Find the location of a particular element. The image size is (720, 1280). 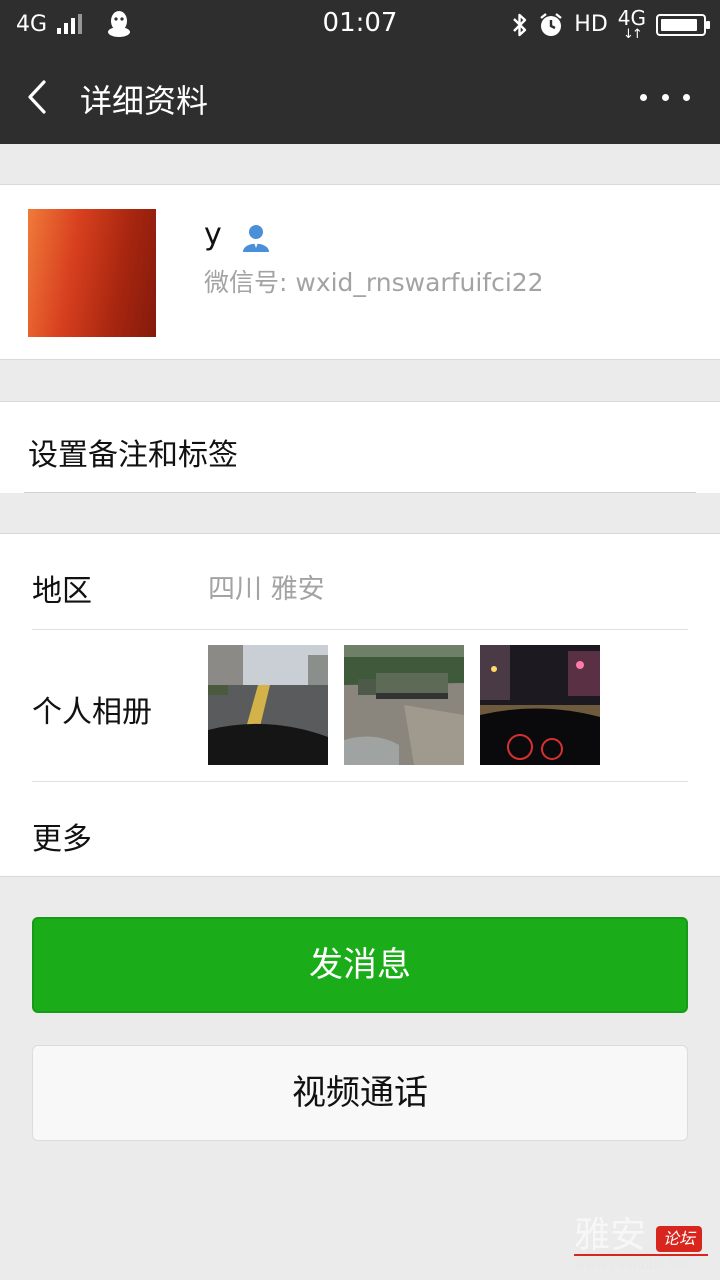

more-label: 更多 is located at coordinates (62, 839).